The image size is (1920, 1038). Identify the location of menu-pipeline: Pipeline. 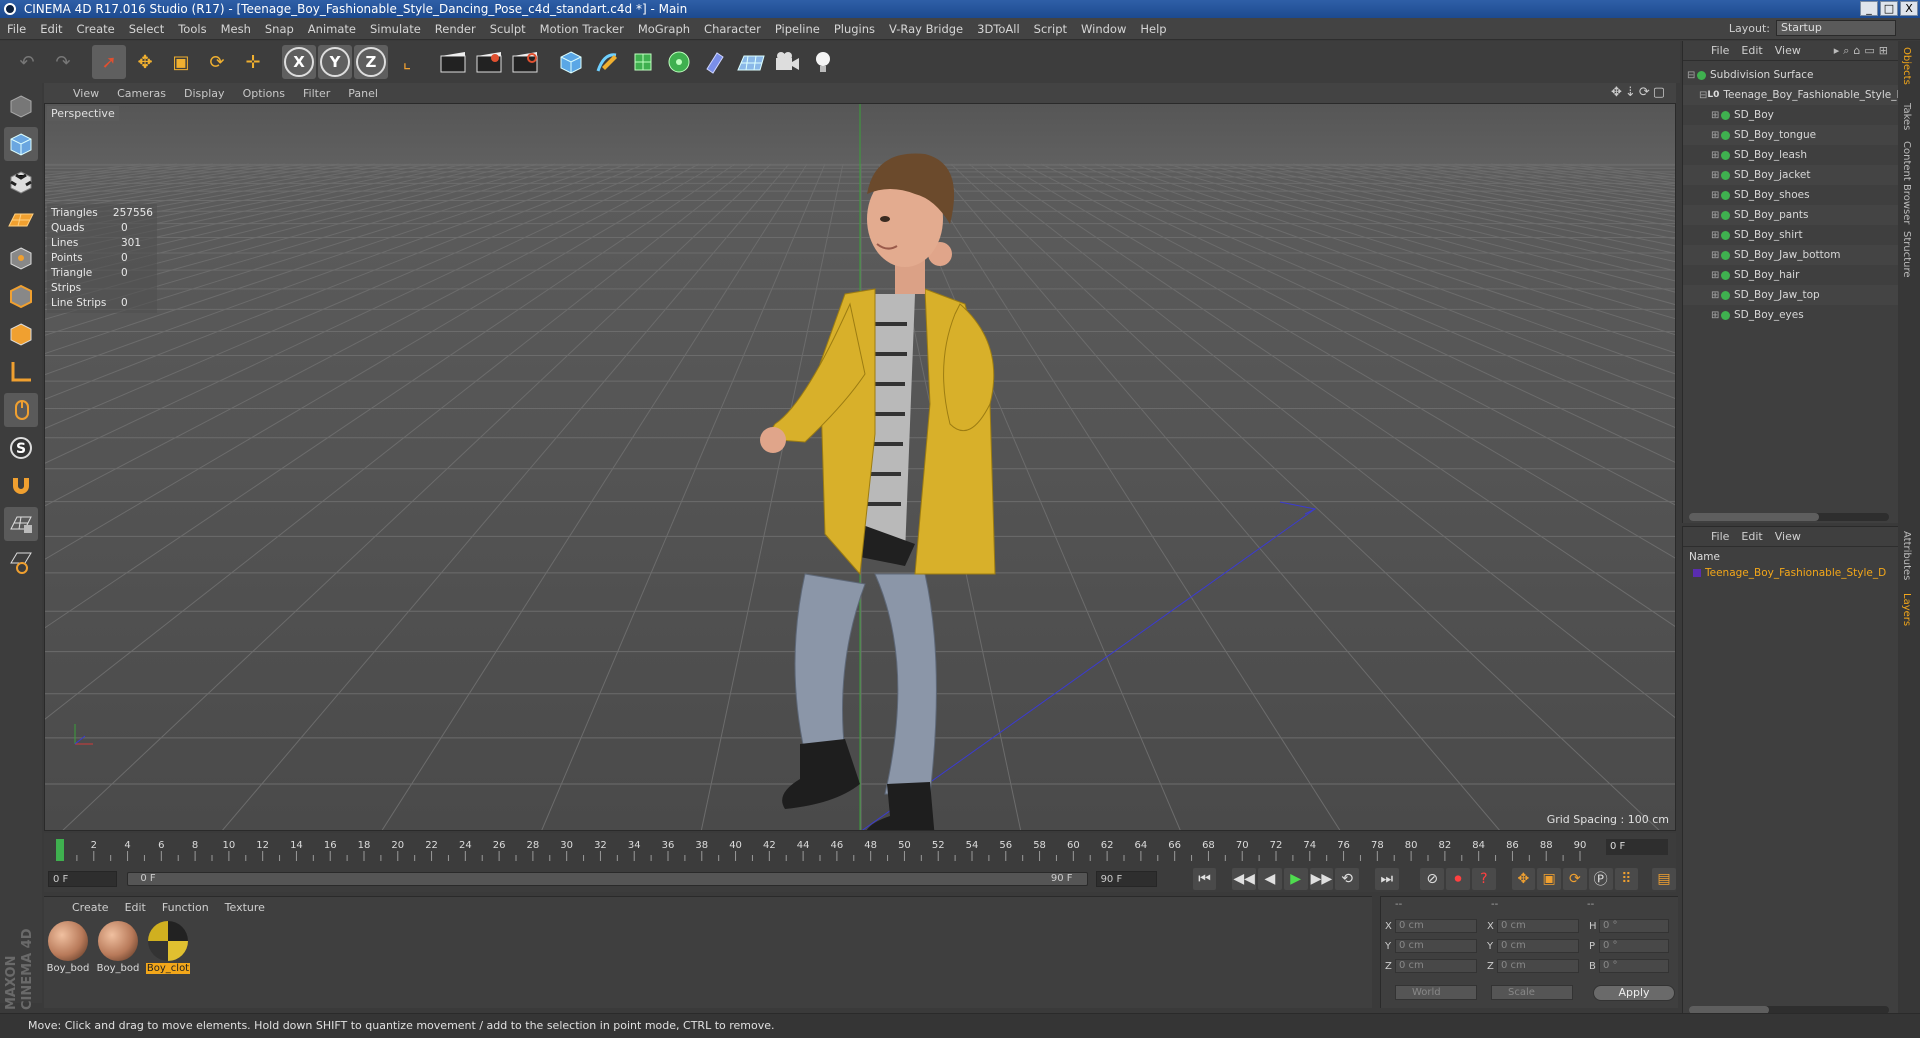
(797, 29).